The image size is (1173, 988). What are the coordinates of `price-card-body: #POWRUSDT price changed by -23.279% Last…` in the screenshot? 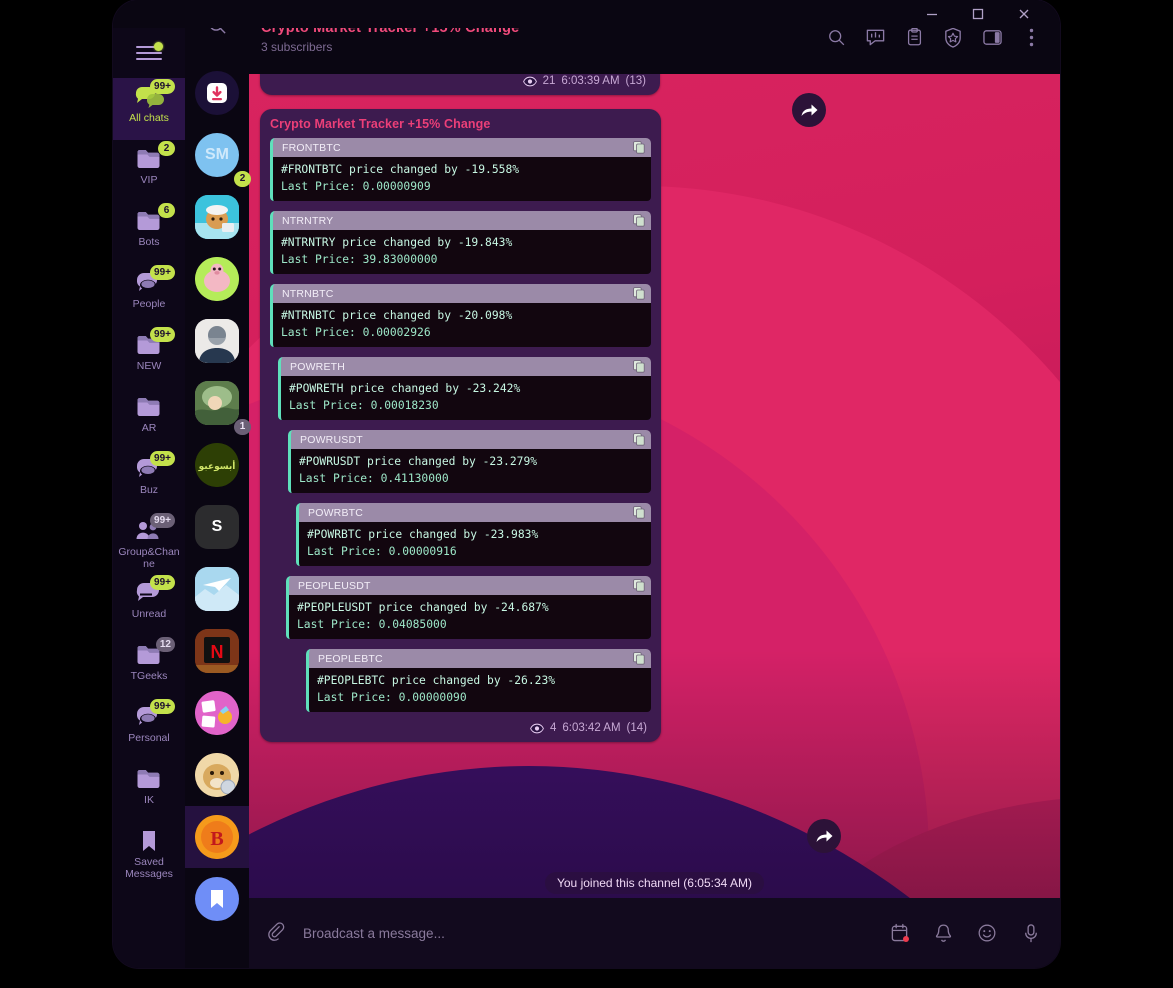 It's located at (469, 471).